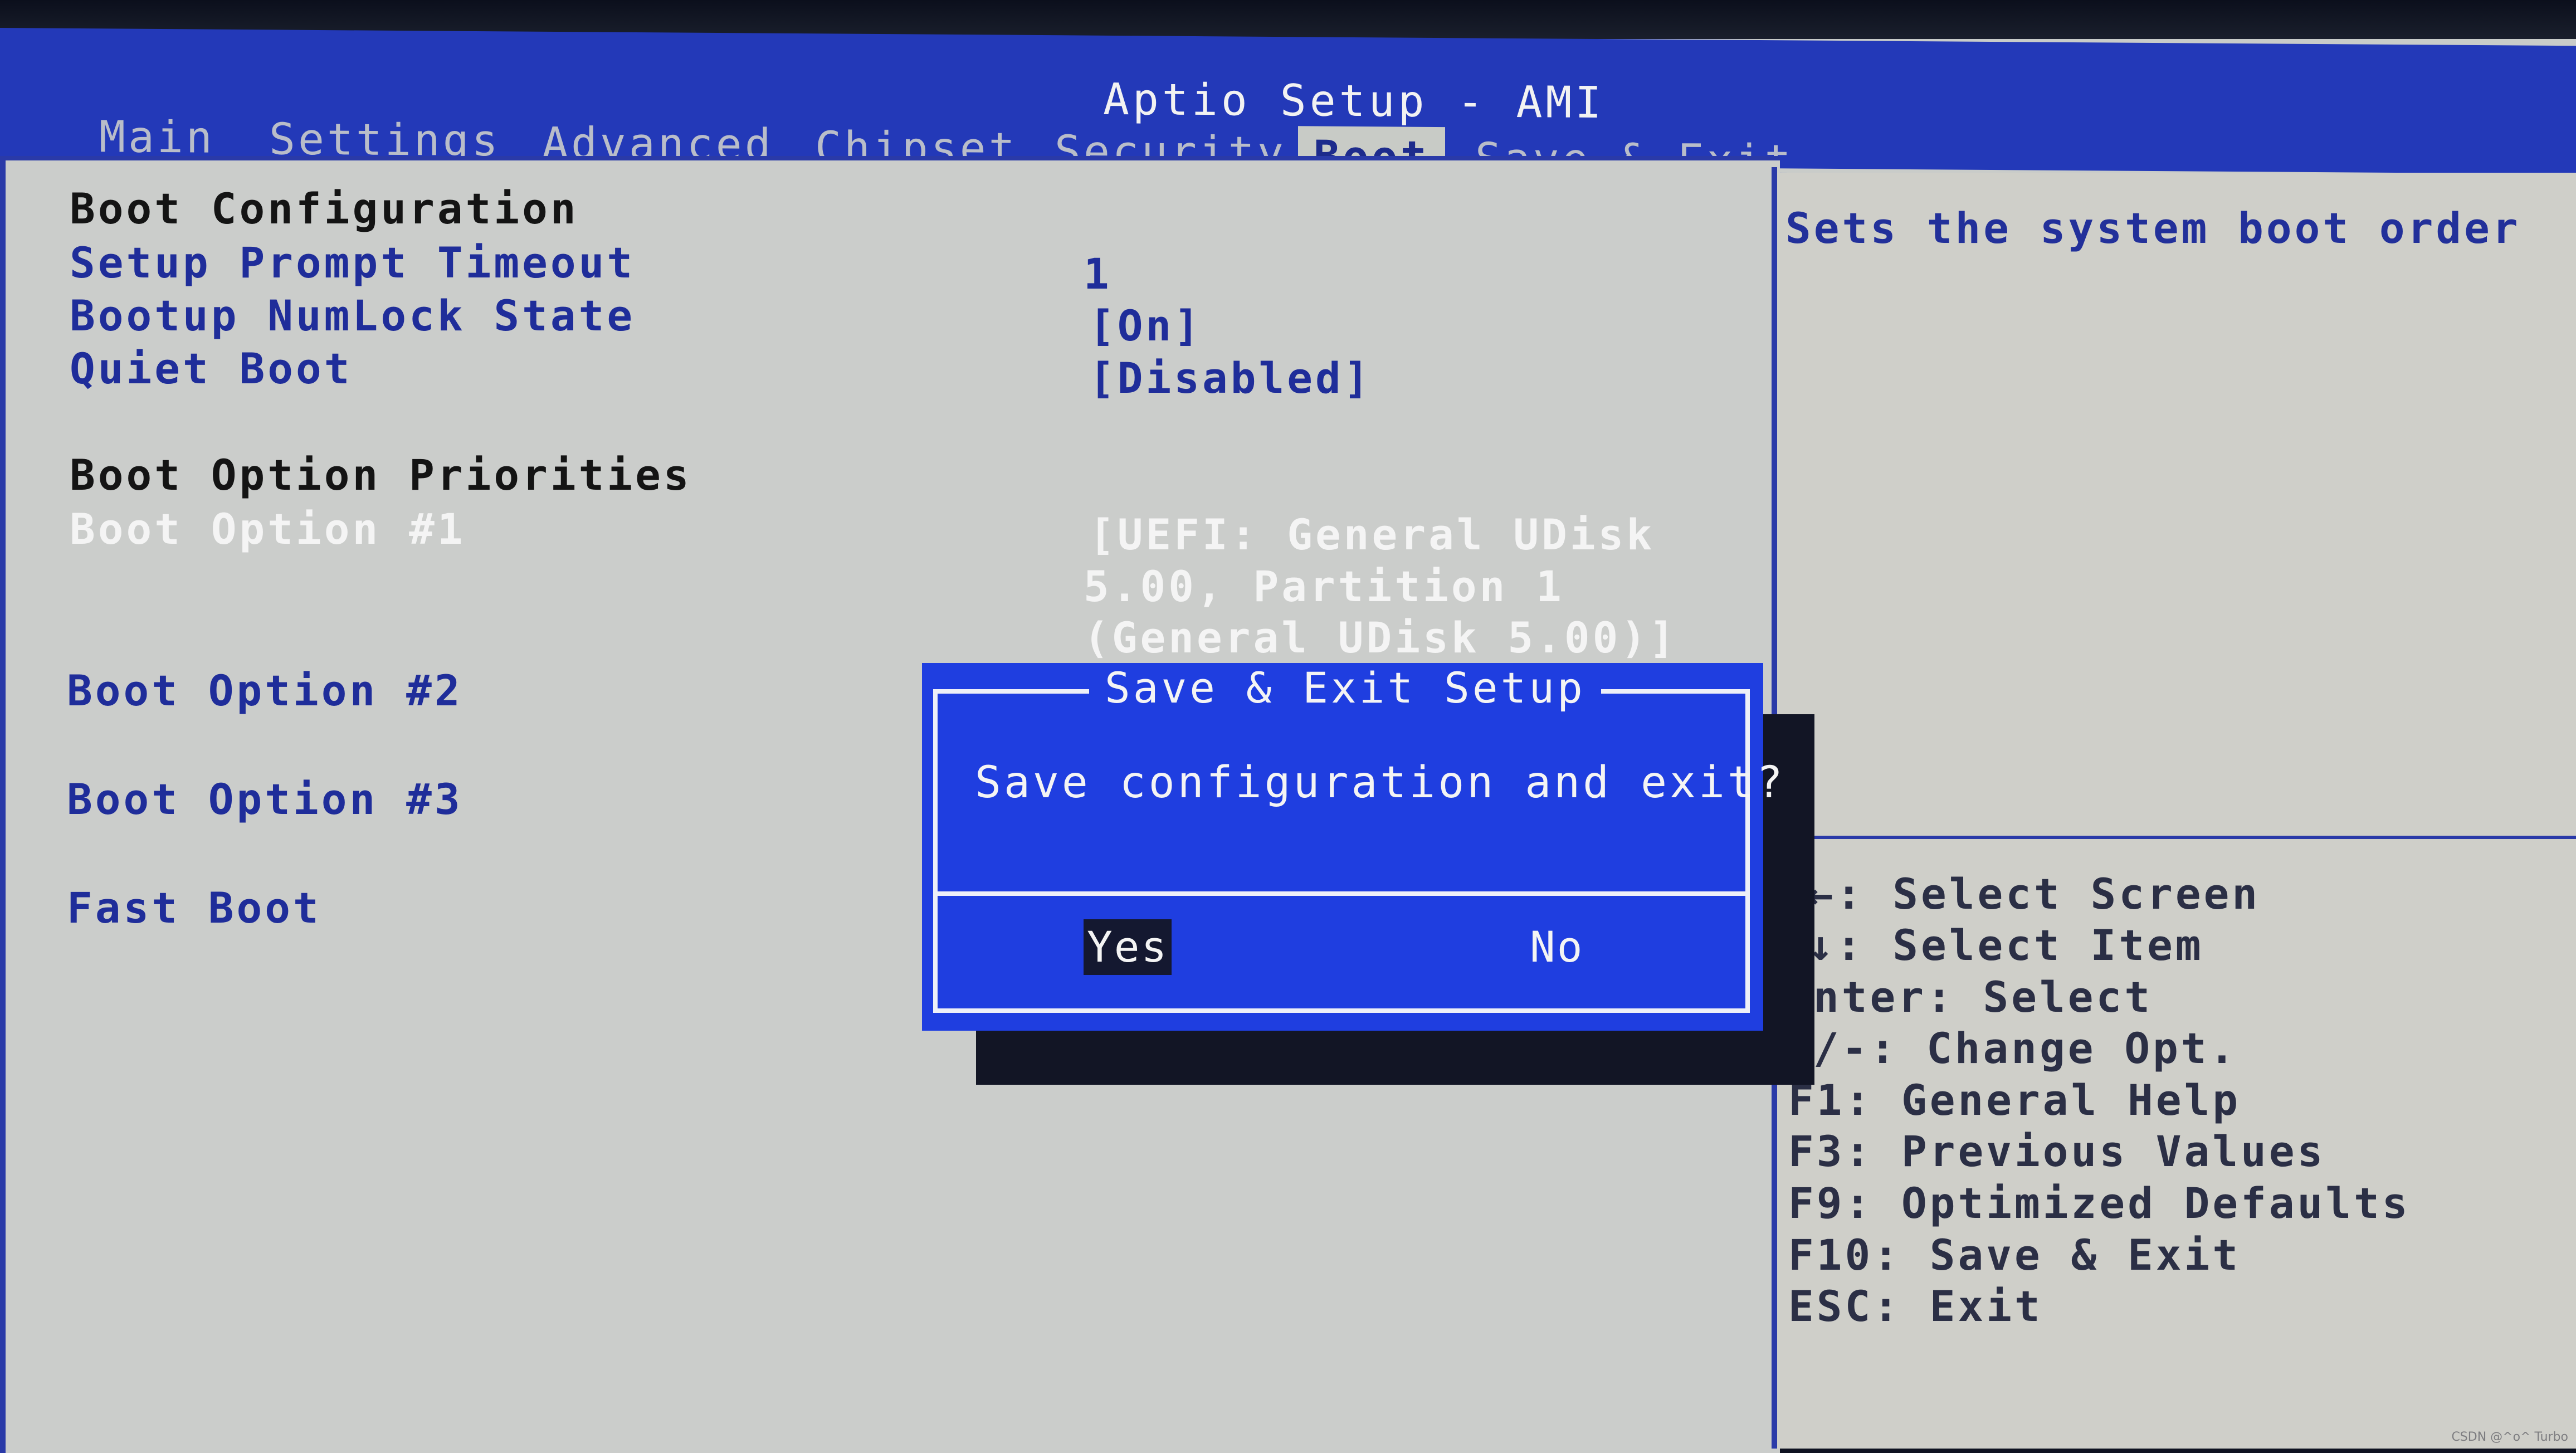 The image size is (2576, 1453). What do you see at coordinates (2509, 1437) in the screenshot?
I see `watermark: CSDN @^o^ Turbo` at bounding box center [2509, 1437].